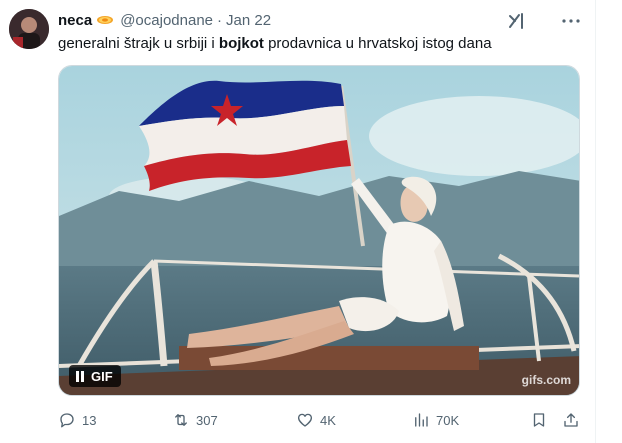 Image resolution: width=622 pixels, height=443 pixels. I want to click on repost-button: 307, so click(195, 420).